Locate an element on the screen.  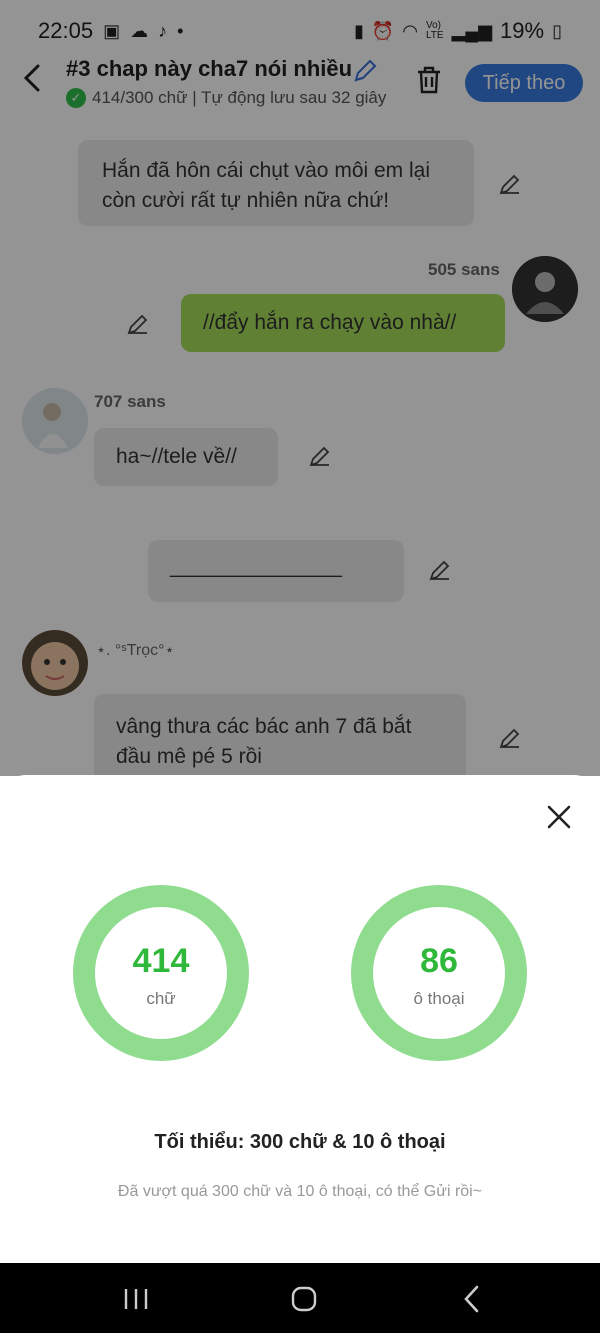
system-nav-bar is located at coordinates (300, 1298).